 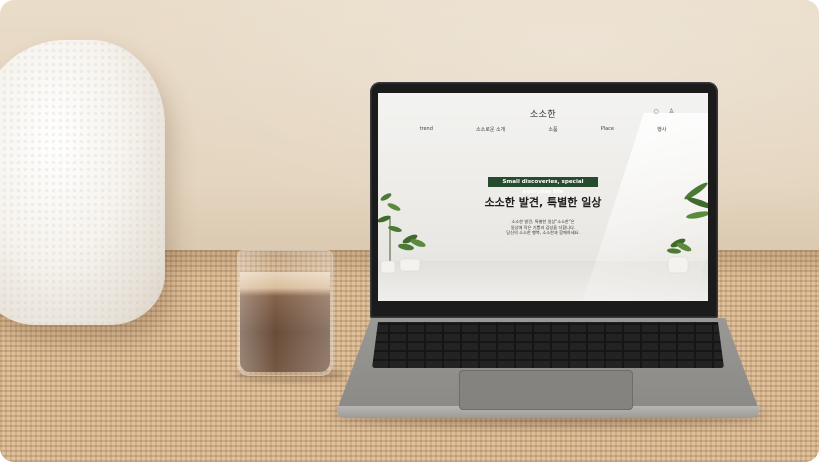 I want to click on user-icon: ♙, so click(x=671, y=111).